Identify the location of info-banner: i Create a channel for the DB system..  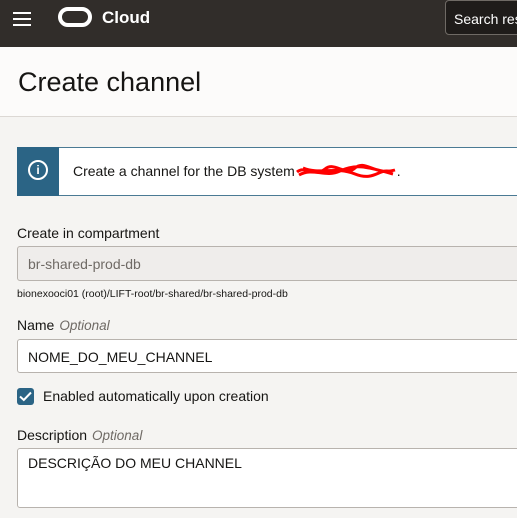
(267, 171).